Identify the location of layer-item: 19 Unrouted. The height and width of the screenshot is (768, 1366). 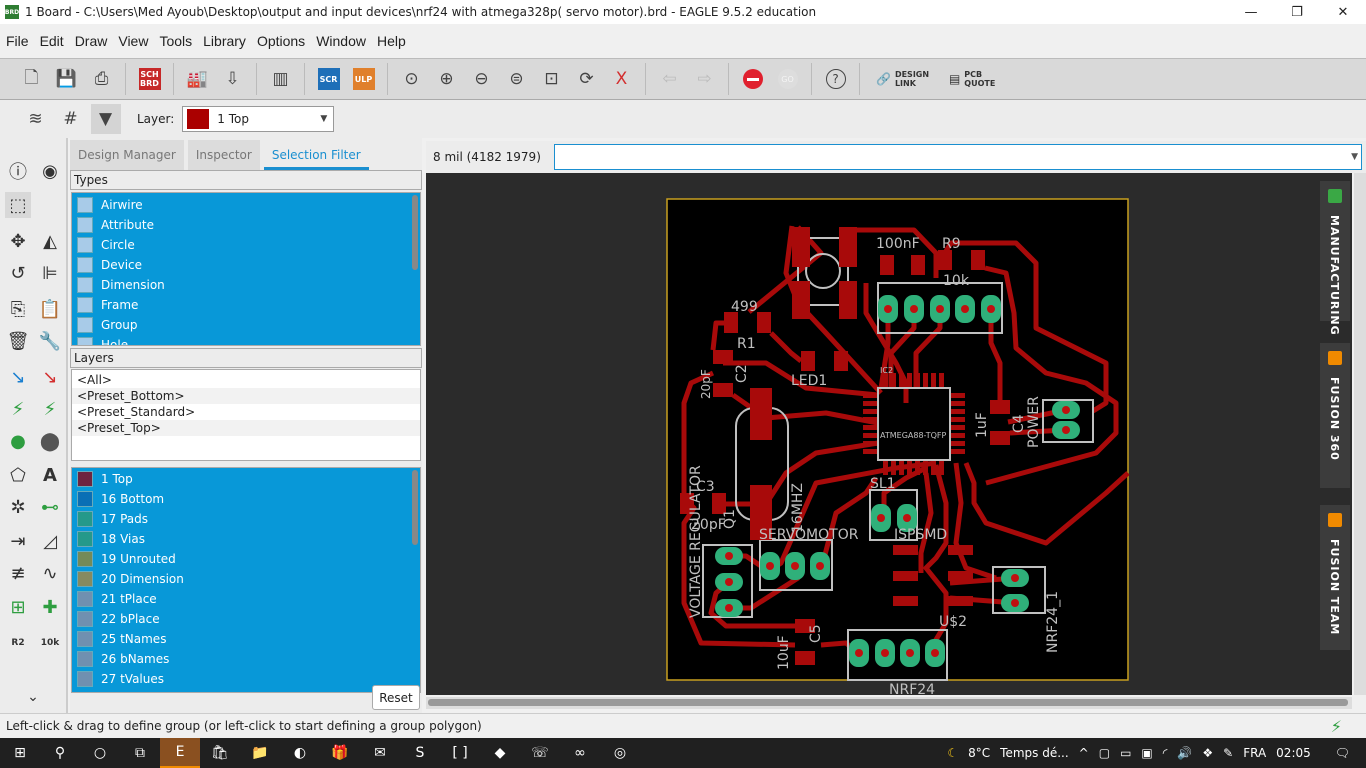
(246, 559).